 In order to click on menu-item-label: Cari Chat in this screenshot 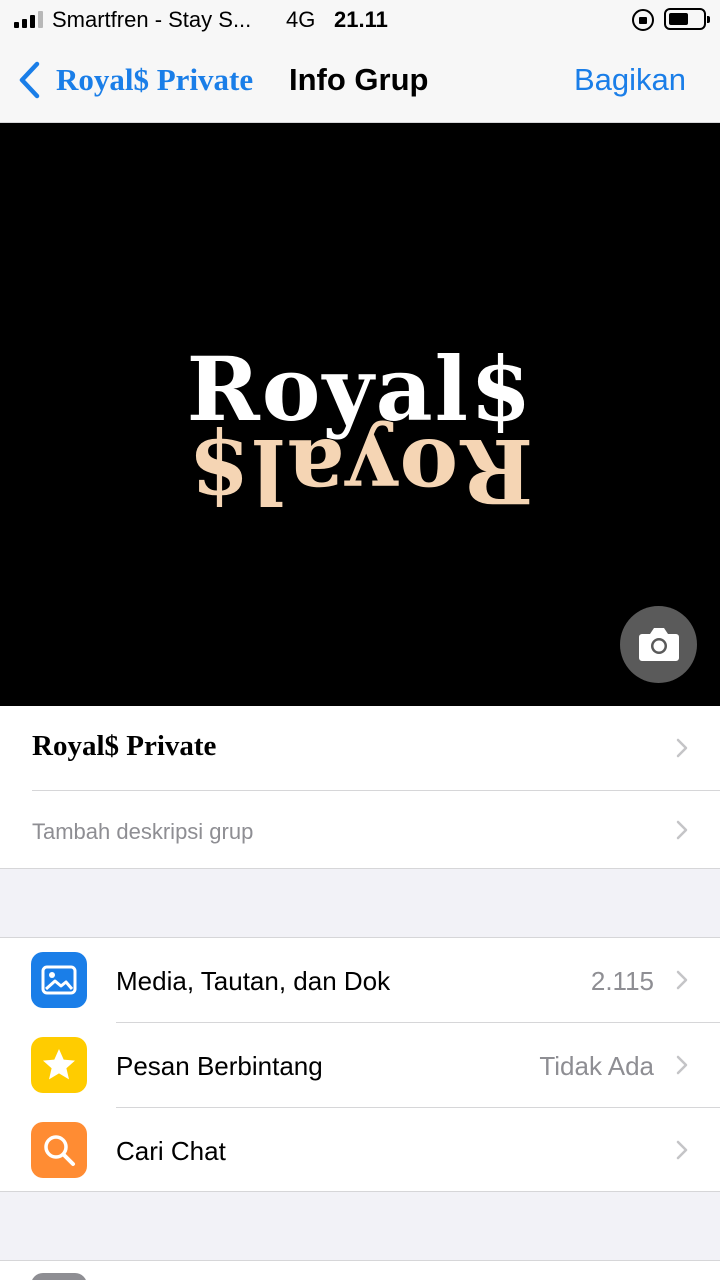, I will do `click(171, 1151)`.